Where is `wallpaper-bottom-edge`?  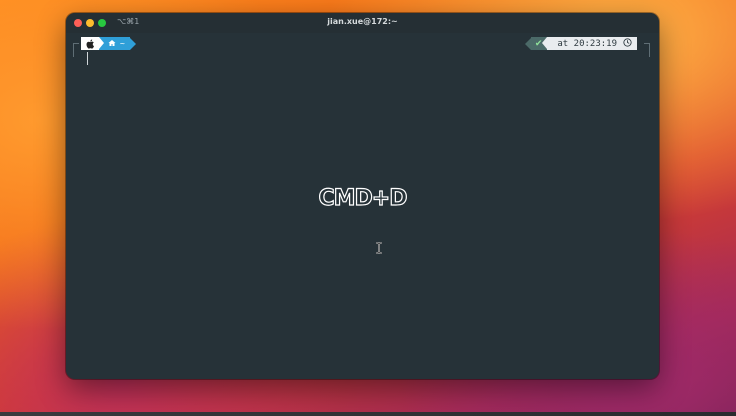
wallpaper-bottom-edge is located at coordinates (368, 414).